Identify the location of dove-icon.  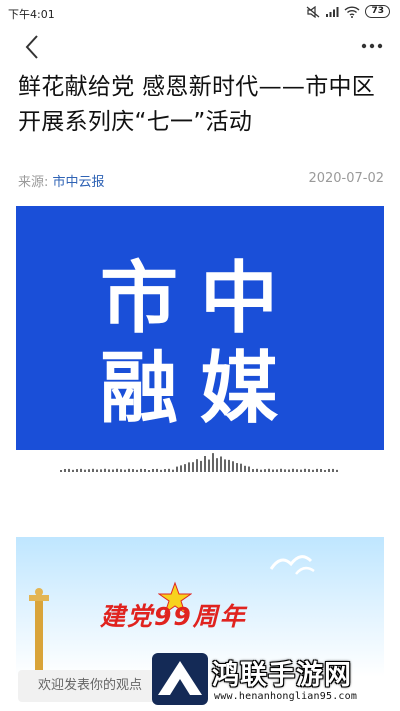
(292, 565).